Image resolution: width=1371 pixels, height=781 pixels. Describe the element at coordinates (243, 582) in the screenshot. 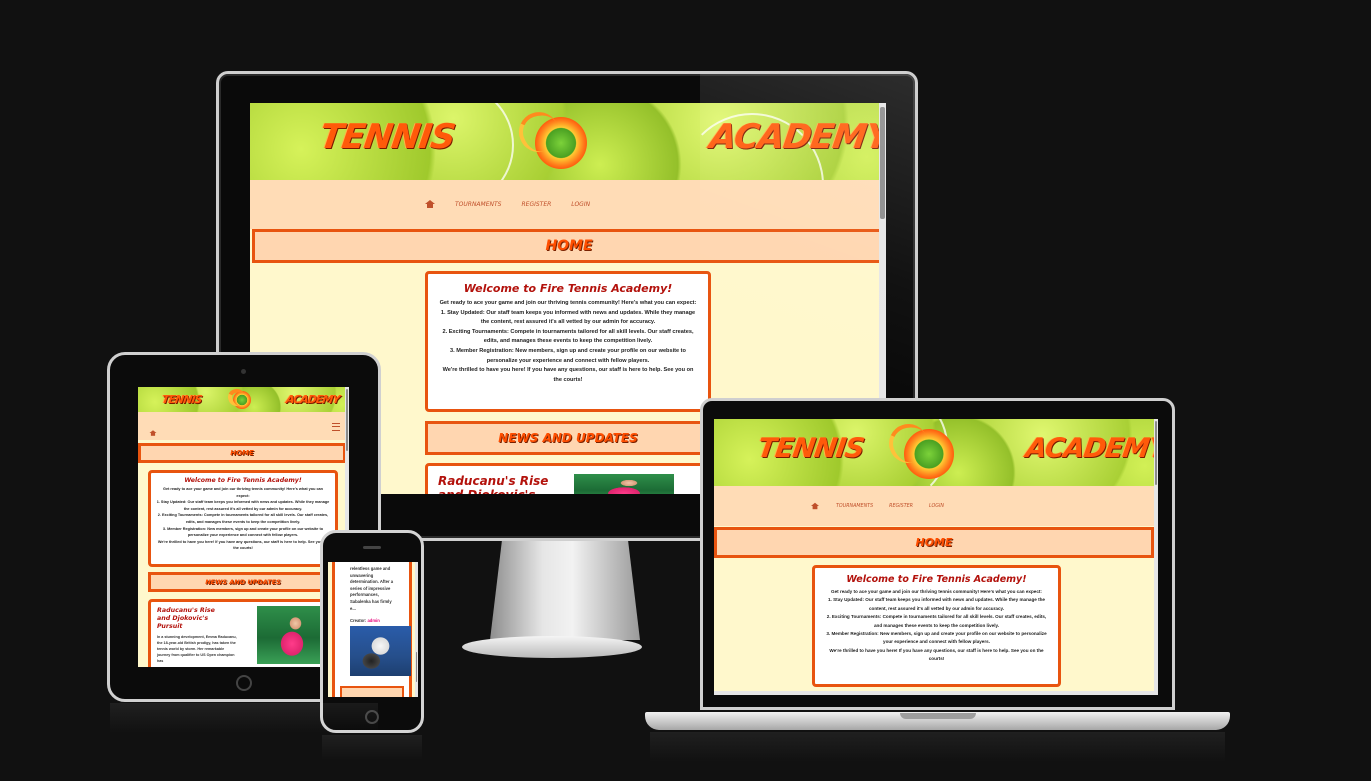

I see `tablet-news-heading: NEWS AND UPDATES` at that location.